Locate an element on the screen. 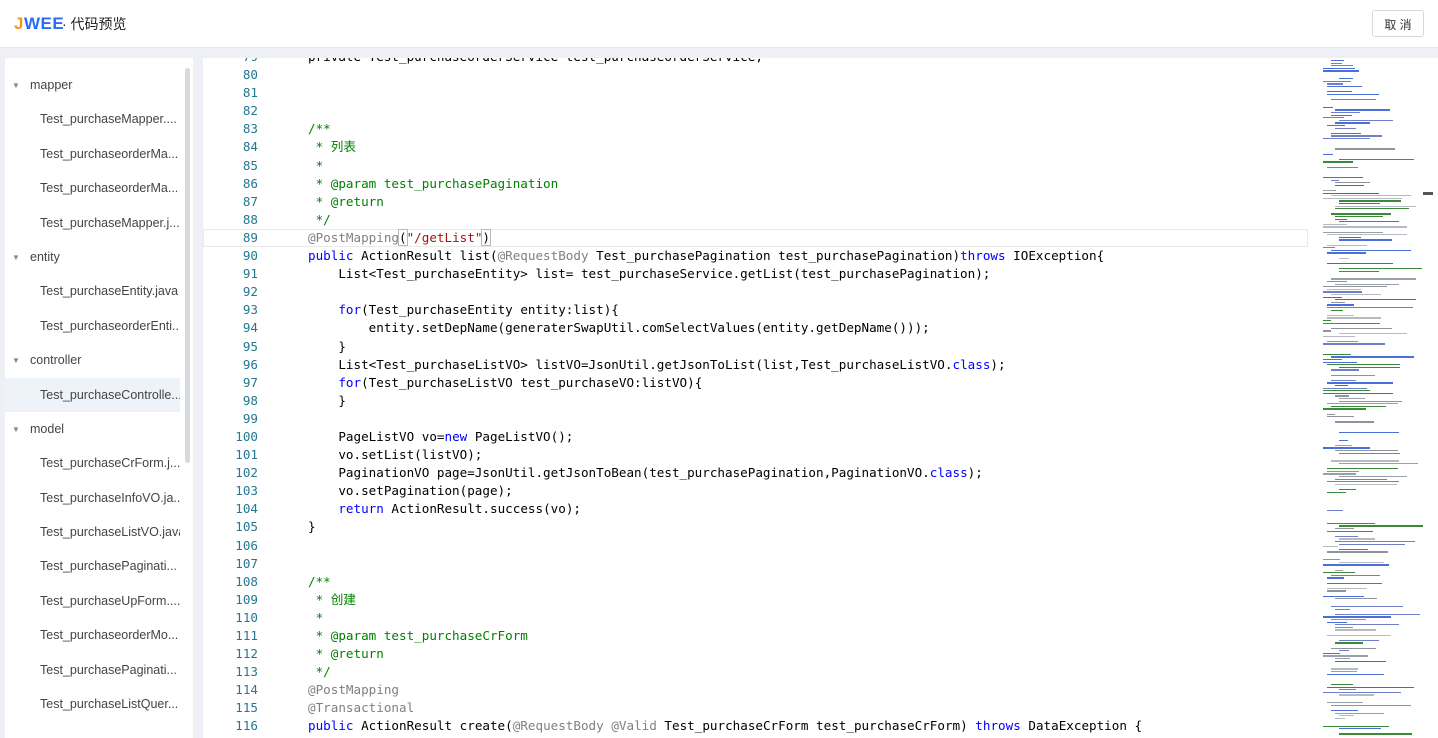 This screenshot has width=1438, height=738. line-number: 95 is located at coordinates (250, 346).